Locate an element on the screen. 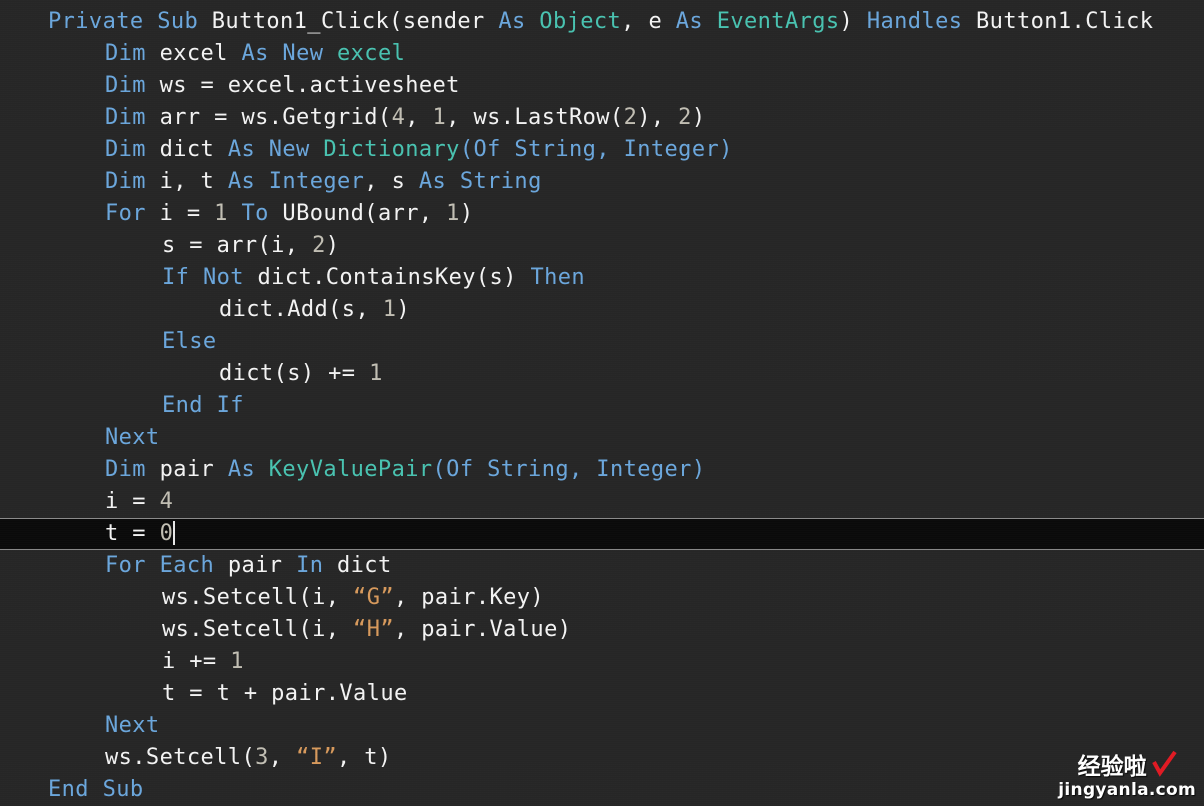 This screenshot has height=806, width=1204. code-token-id: ) is located at coordinates (846, 21).